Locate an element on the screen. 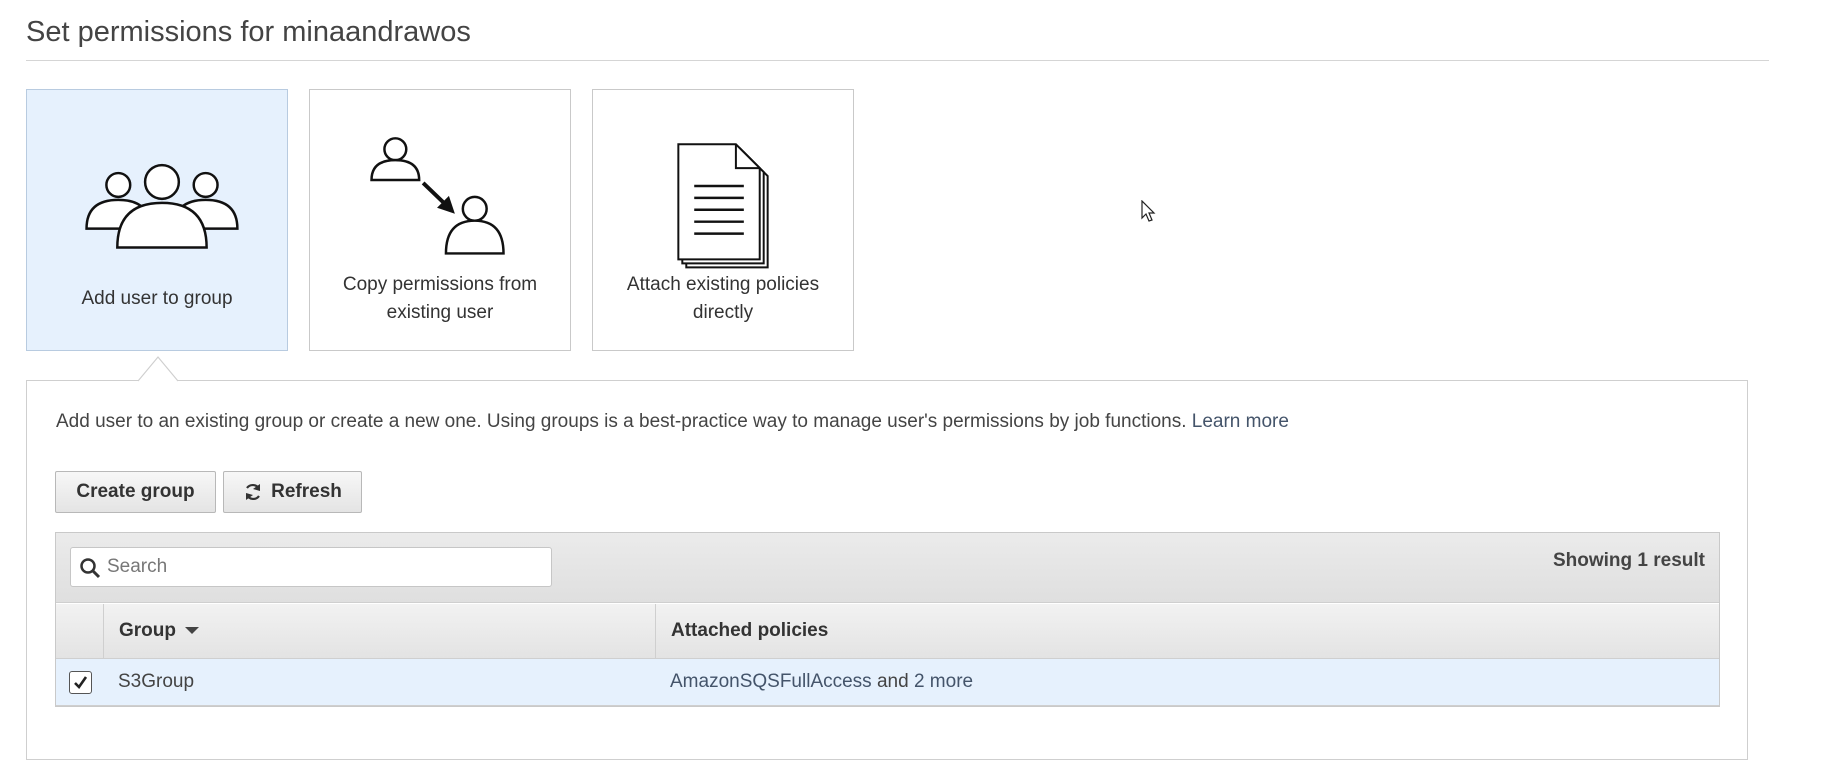 The height and width of the screenshot is (760, 1823). policy-link: AmazonSQSFullAccess is located at coordinates (771, 681).